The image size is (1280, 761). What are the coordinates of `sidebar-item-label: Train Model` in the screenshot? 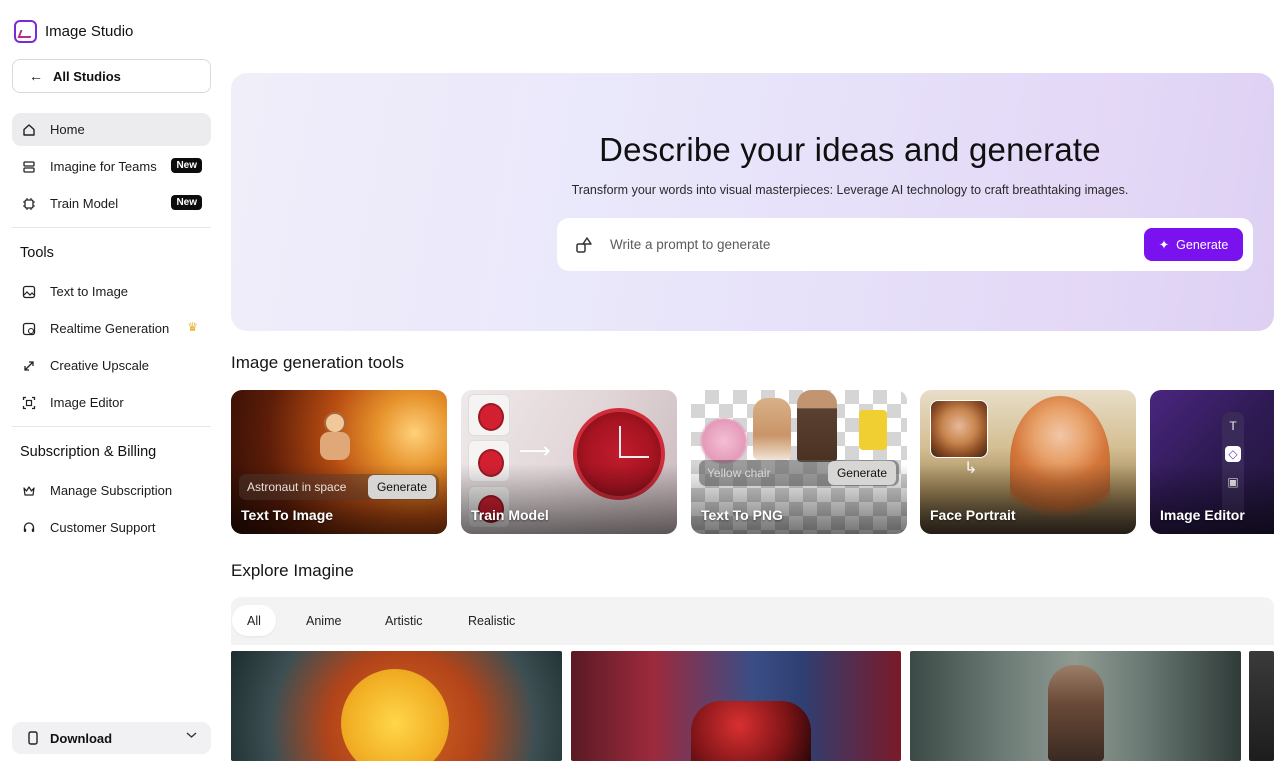 It's located at (84, 203).